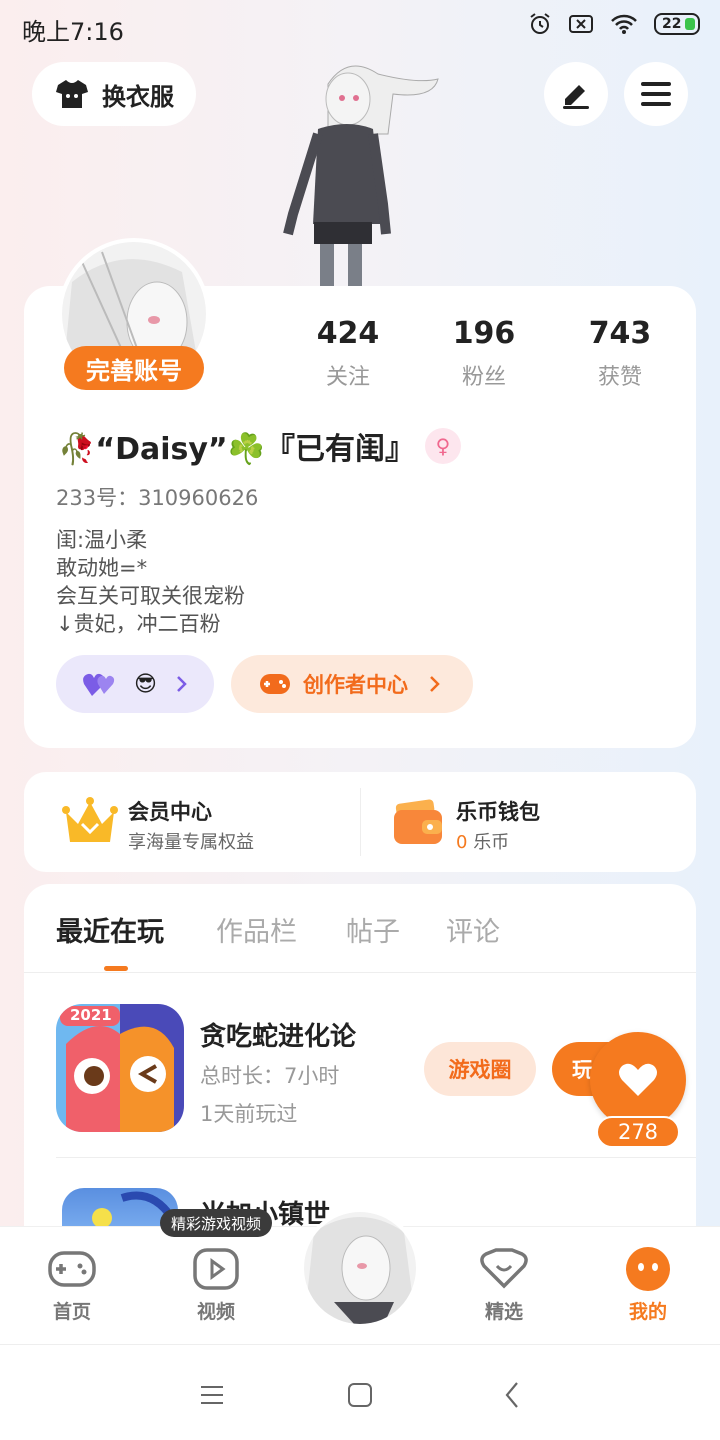  I want to click on female-icon: ♀, so click(442, 446).